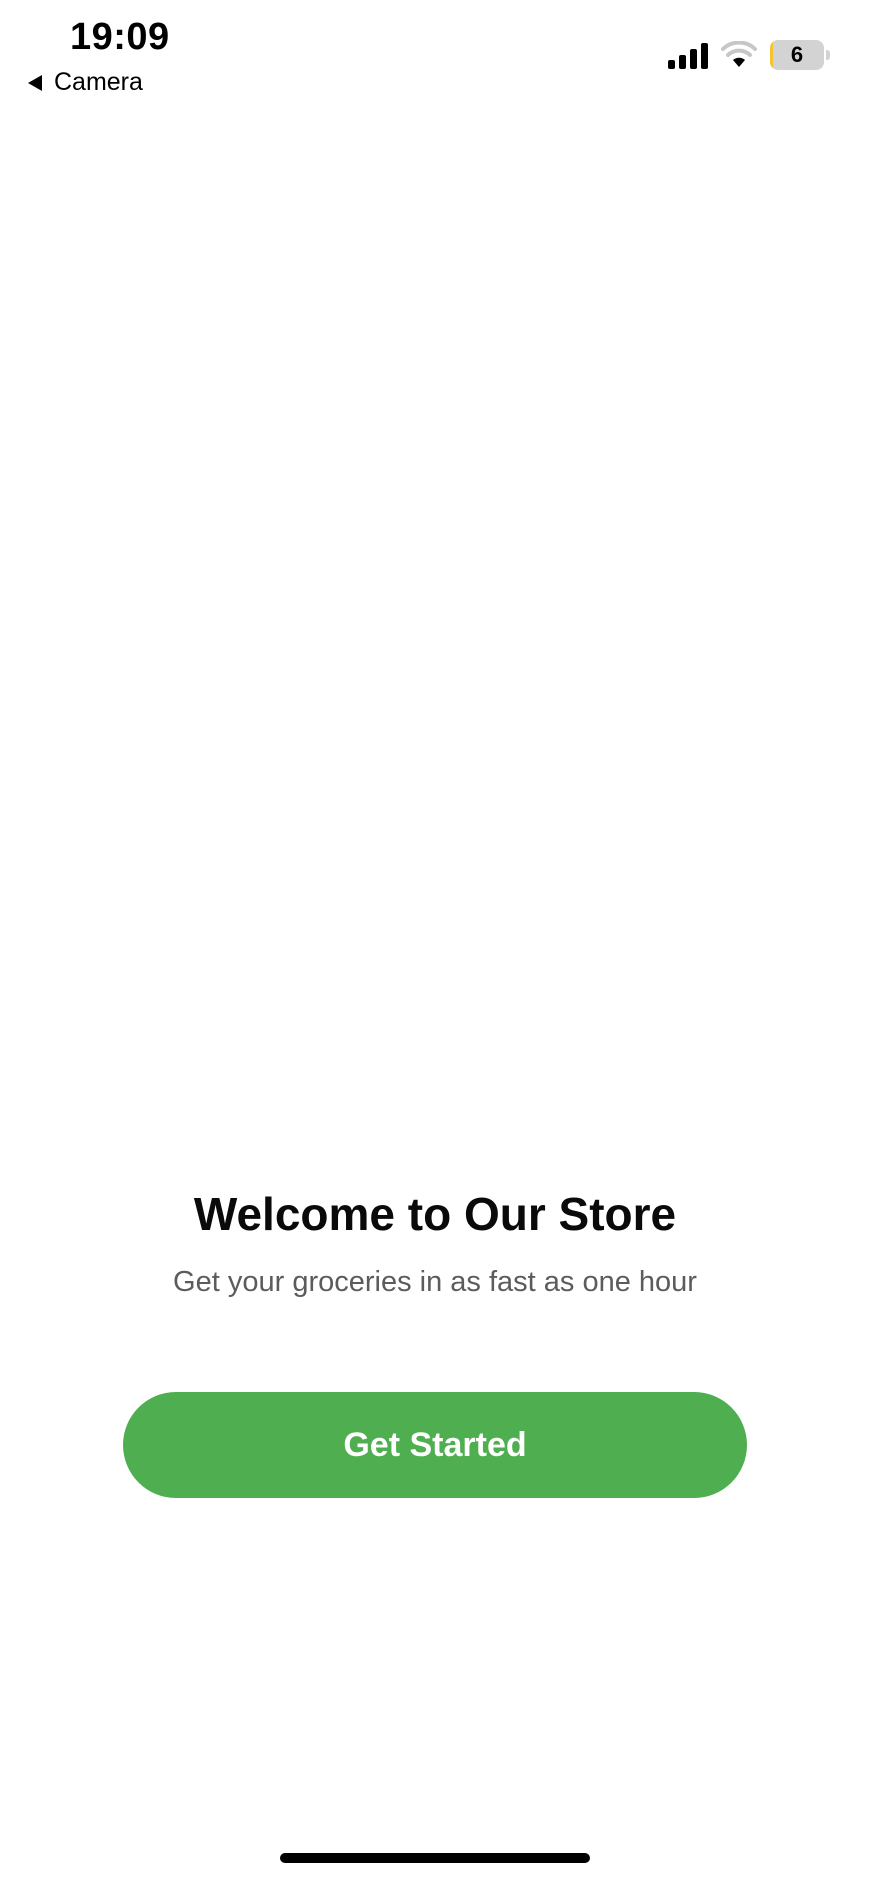  I want to click on back-arrow-icon, so click(35, 82).